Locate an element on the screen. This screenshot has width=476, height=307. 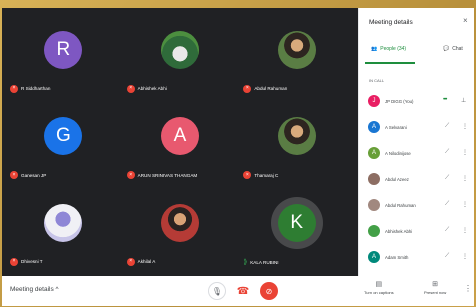
participant-row: J JP DIGG (You) ••• ⊥ is located at coordinates (416, 102).